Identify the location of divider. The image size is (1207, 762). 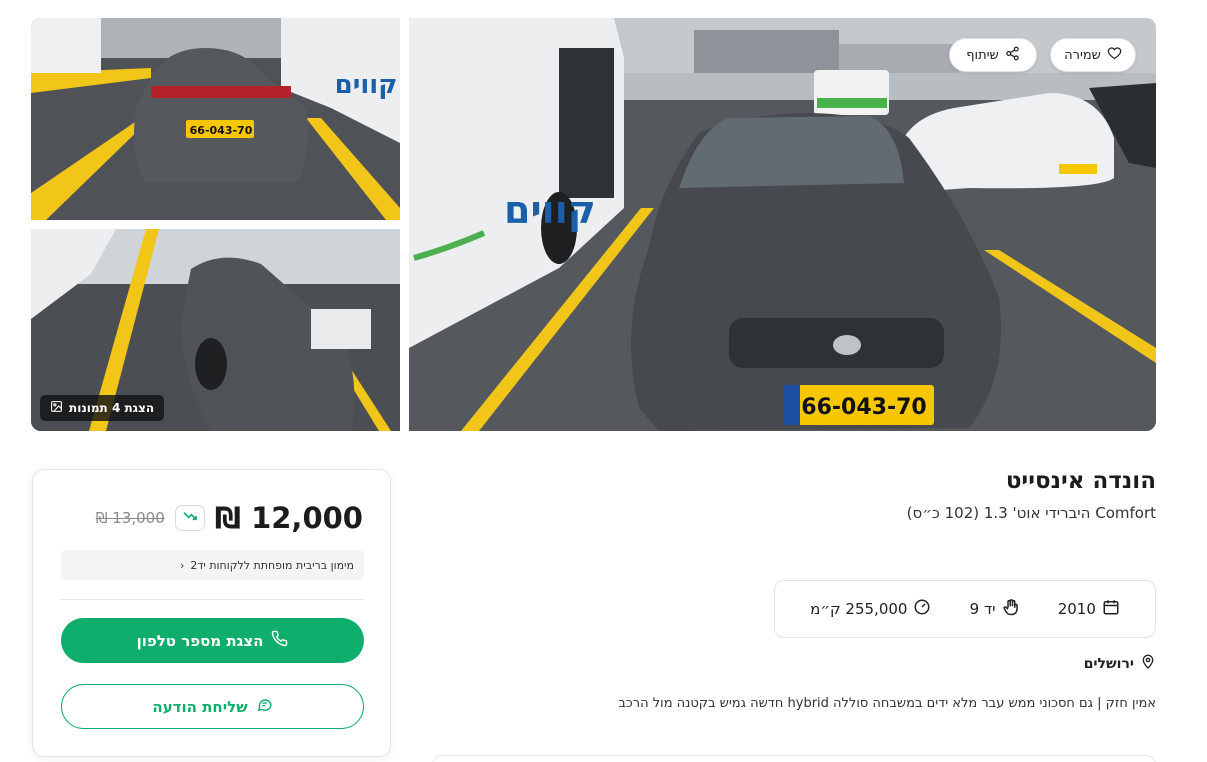
(212, 599).